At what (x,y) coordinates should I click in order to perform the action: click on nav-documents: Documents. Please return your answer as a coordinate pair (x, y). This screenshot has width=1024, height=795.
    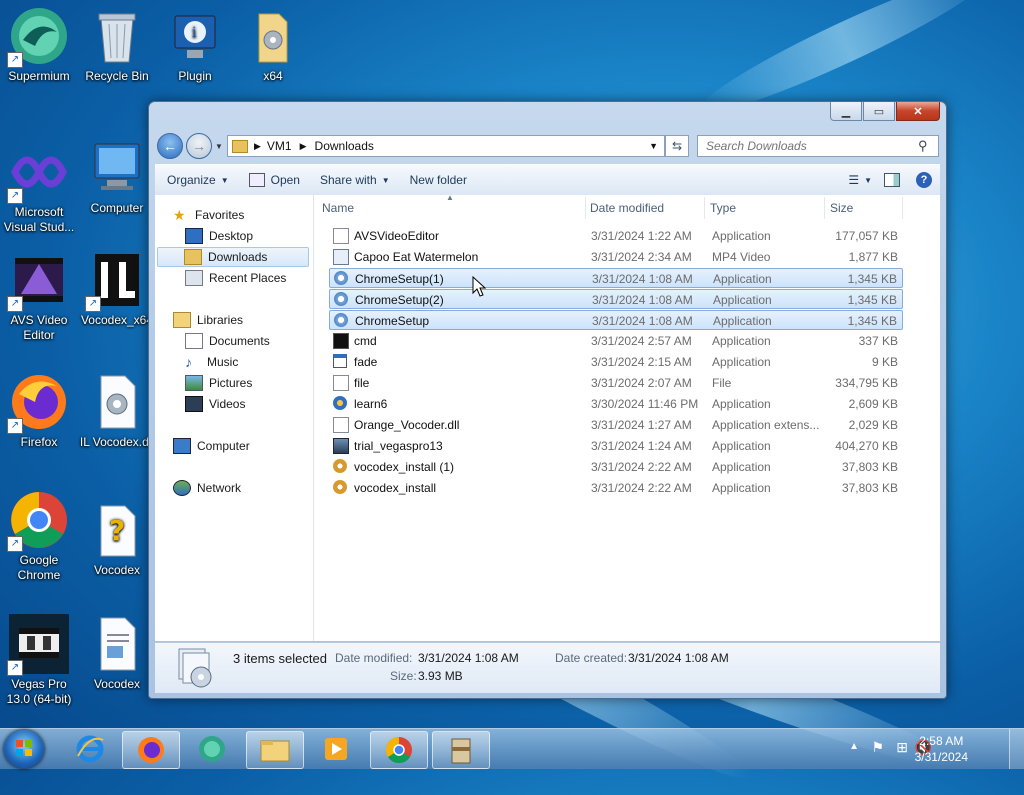
    Looking at the image, I should click on (227, 341).